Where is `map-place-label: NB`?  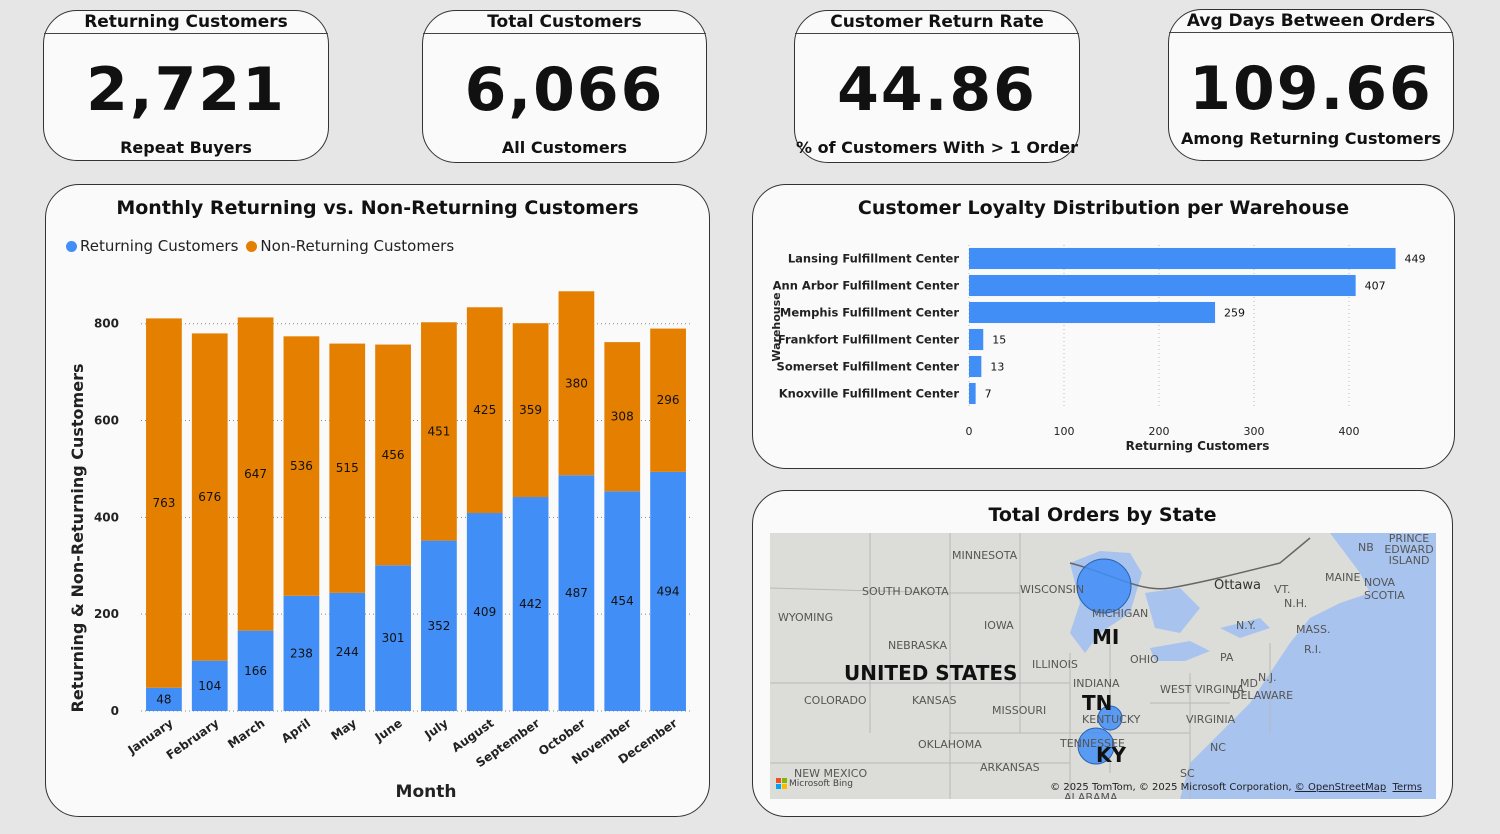 map-place-label: NB is located at coordinates (1366, 547).